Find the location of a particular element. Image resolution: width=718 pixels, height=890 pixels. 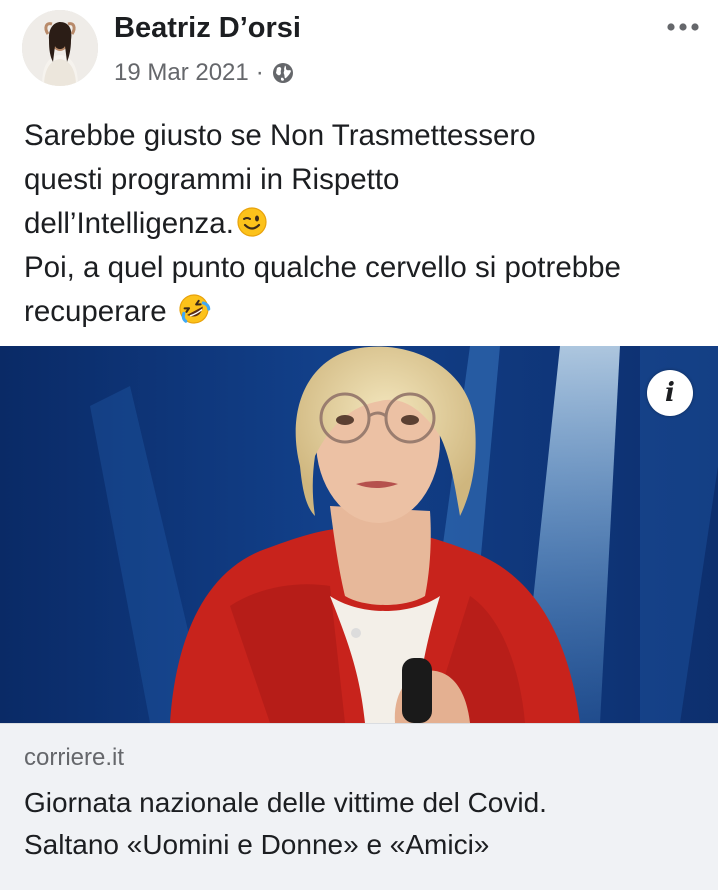

post-text-line: dell’Intelligenza. is located at coordinates (364, 224).